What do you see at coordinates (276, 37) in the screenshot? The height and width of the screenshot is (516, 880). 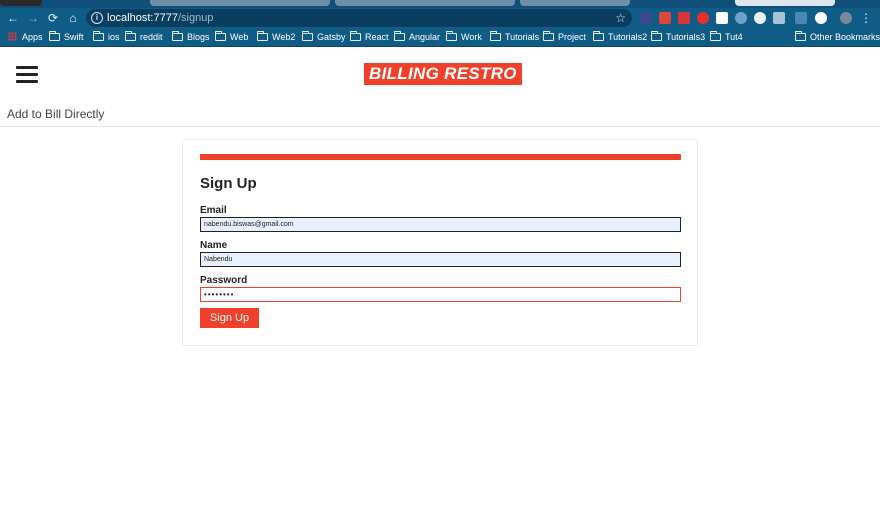 I see `bookmark-item: Web2` at bounding box center [276, 37].